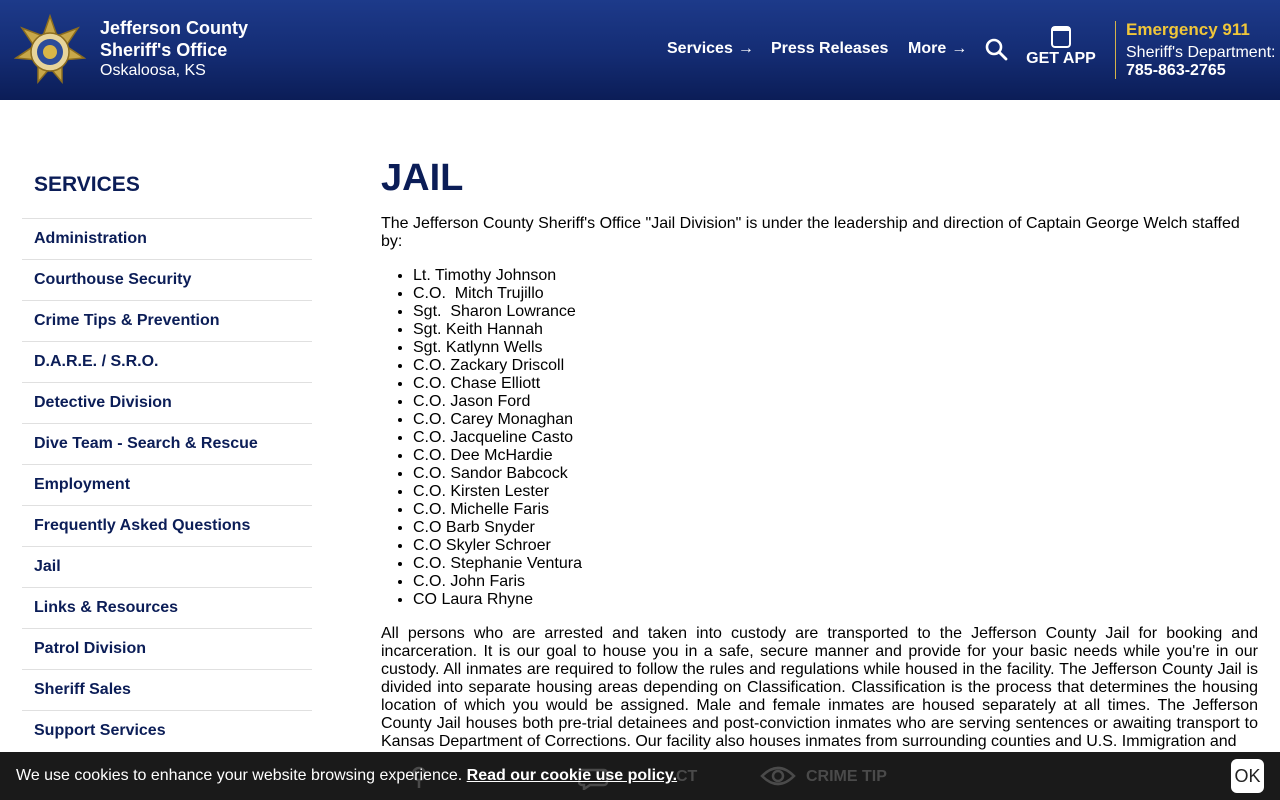 Image resolution: width=1280 pixels, height=800 pixels. I want to click on nav-press-releases: Press Releases, so click(829, 49).